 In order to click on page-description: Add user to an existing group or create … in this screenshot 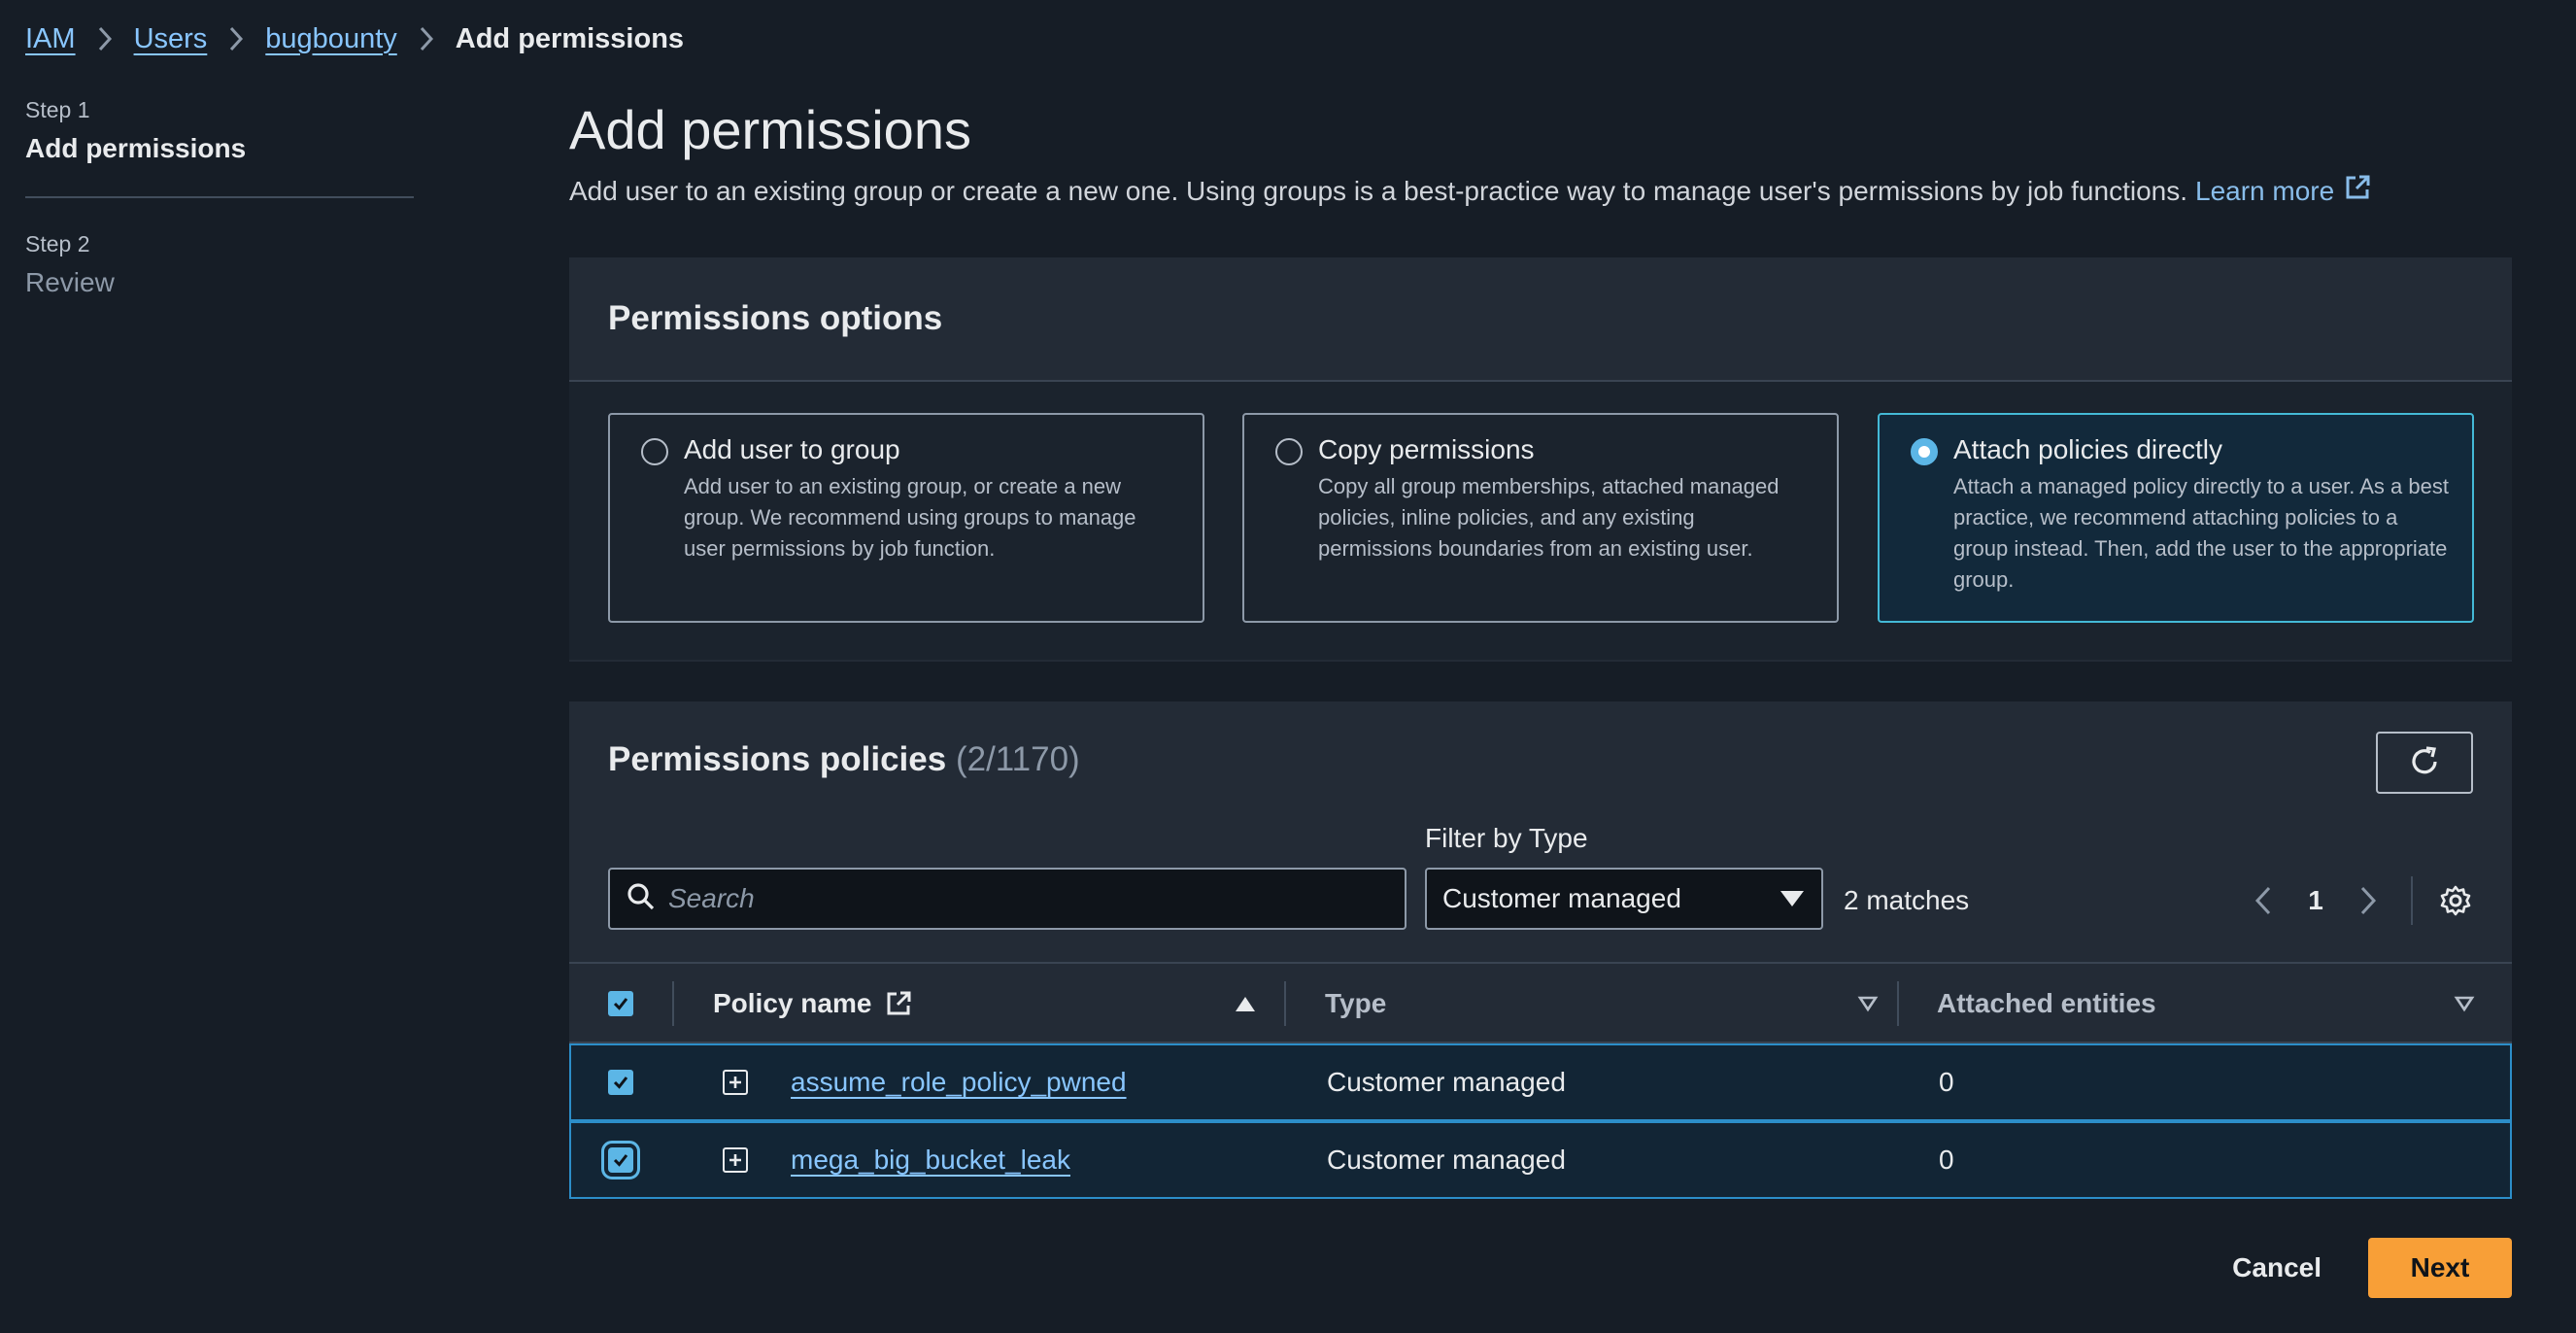, I will do `click(1540, 191)`.